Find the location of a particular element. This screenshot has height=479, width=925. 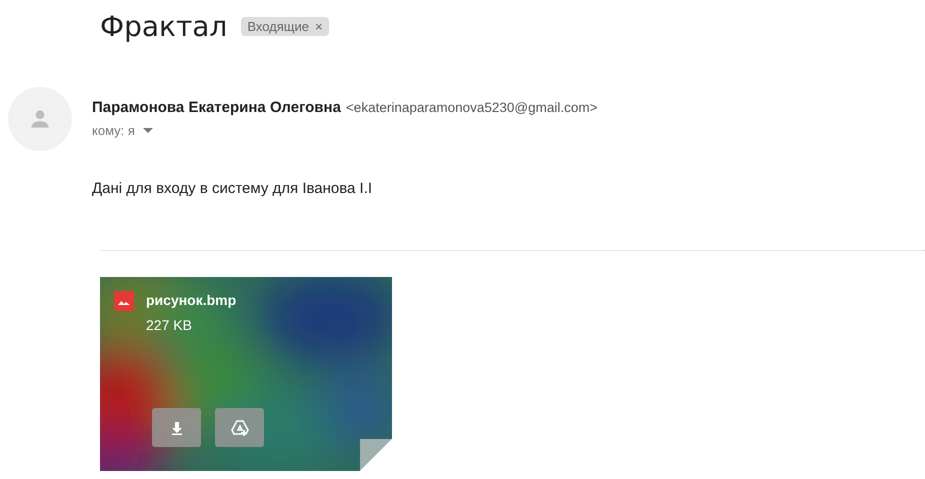

caret-icon is located at coordinates (147, 130).